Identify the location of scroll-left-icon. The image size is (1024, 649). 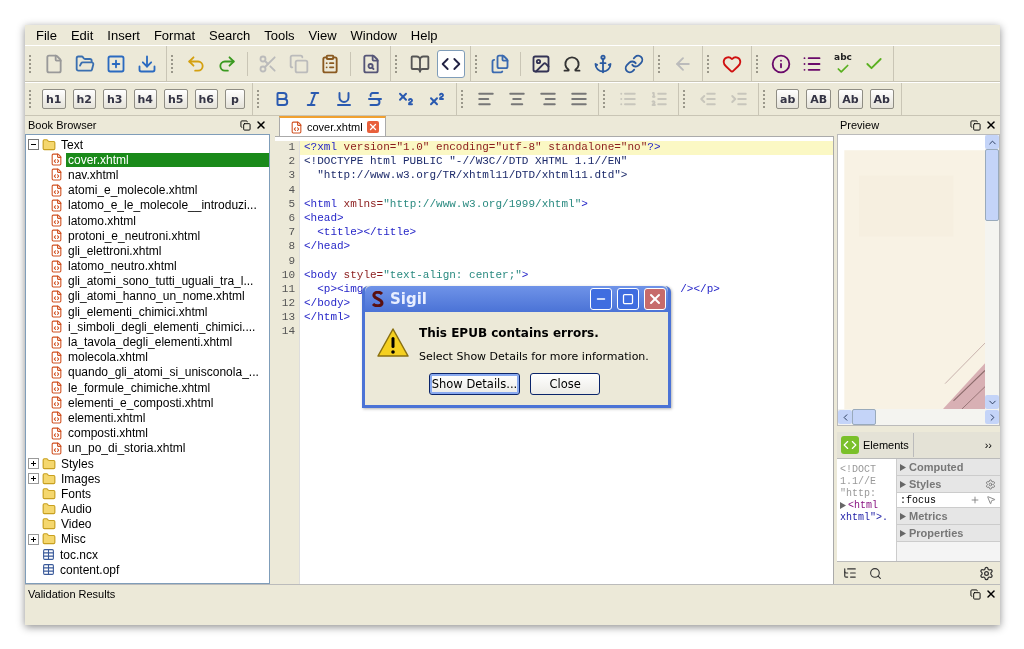
(845, 417).